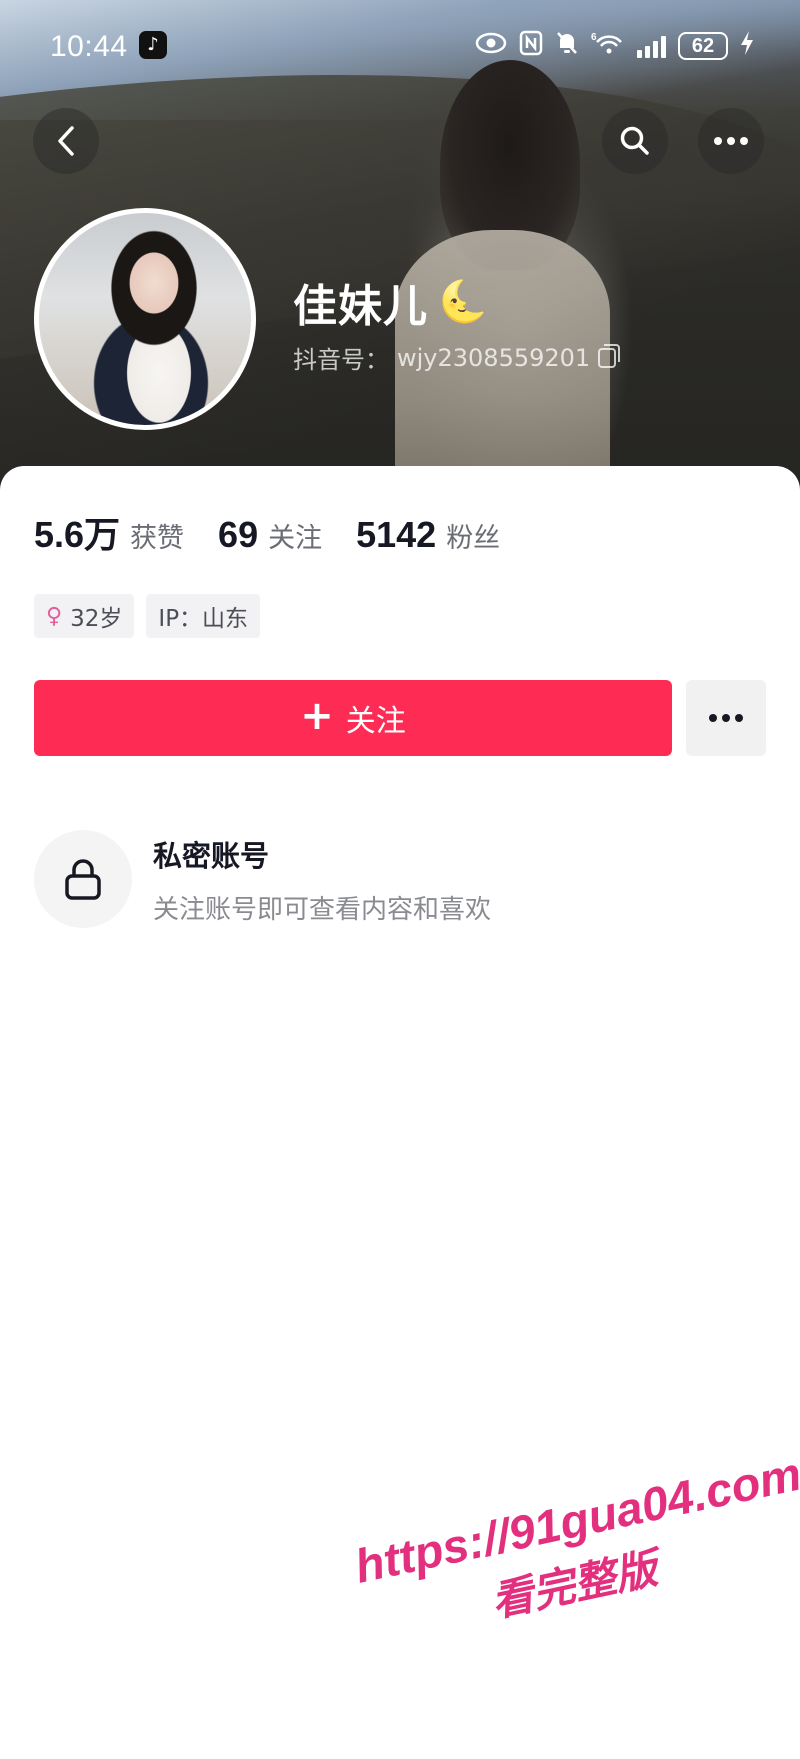 This screenshot has width=800, height=1759. I want to click on search-icon, so click(634, 140).